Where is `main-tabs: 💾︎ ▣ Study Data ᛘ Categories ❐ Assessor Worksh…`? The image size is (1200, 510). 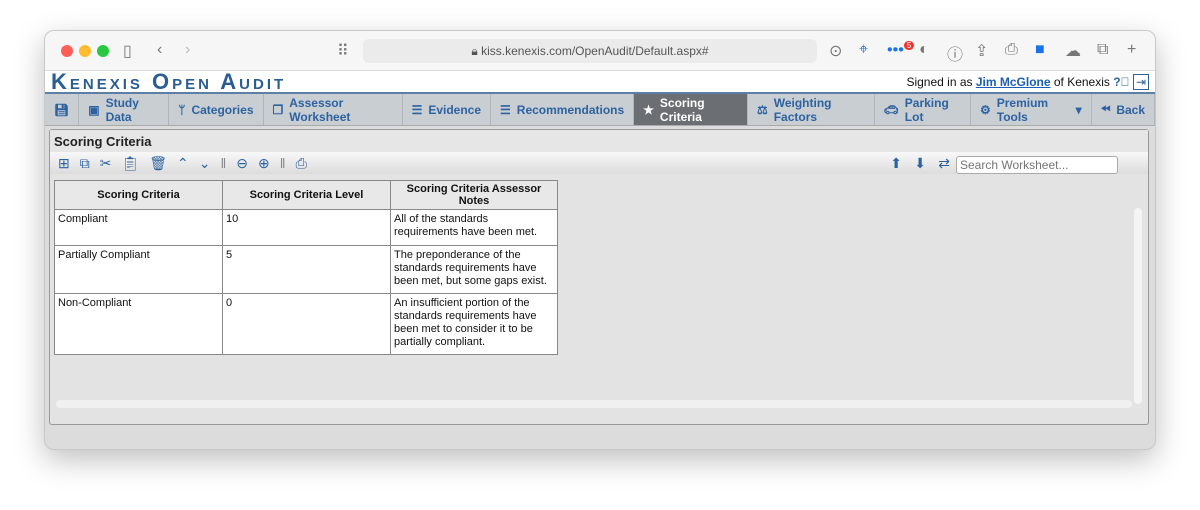 main-tabs: 💾︎ ▣ Study Data ᛘ Categories ❐ Assessor Worksh… is located at coordinates (600, 110).